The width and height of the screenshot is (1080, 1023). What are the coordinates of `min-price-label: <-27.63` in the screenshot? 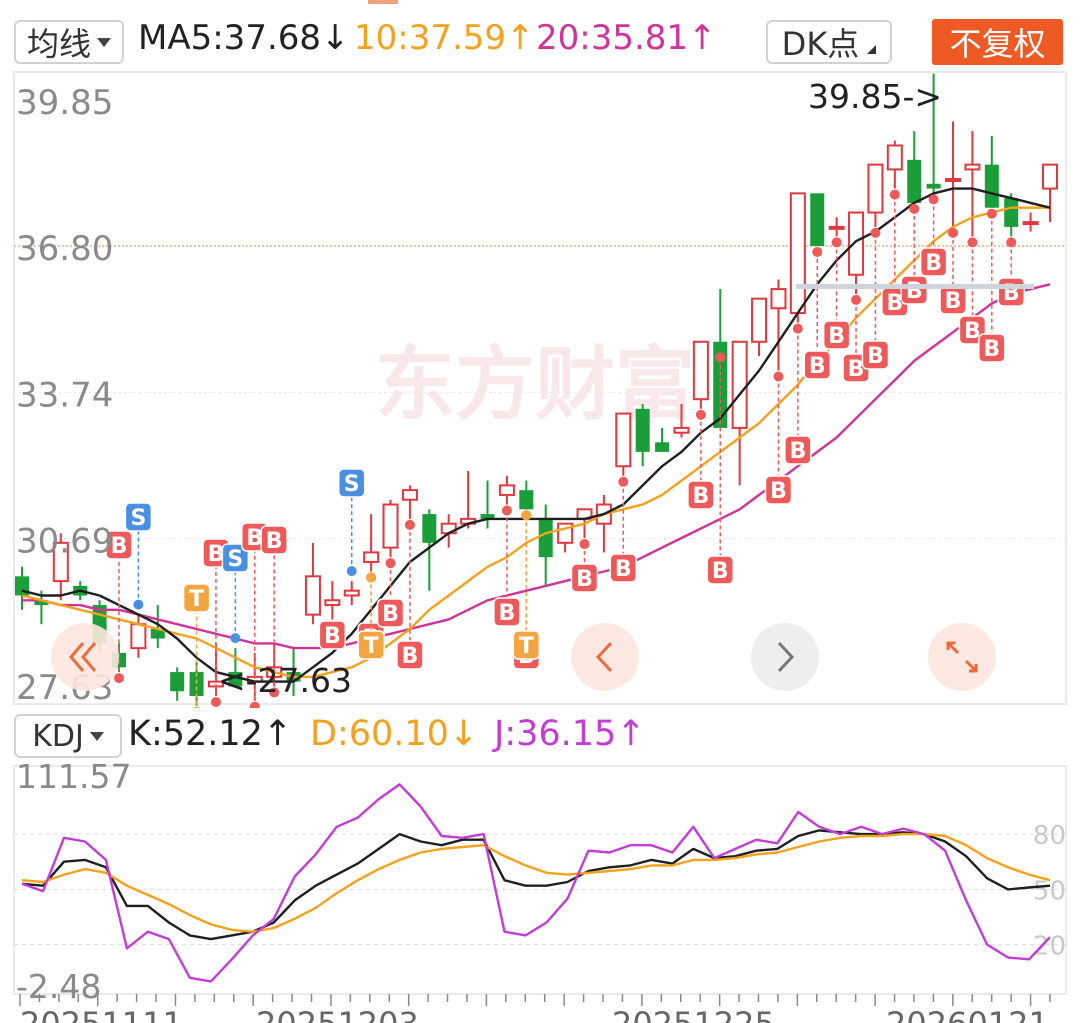 It's located at (285, 680).